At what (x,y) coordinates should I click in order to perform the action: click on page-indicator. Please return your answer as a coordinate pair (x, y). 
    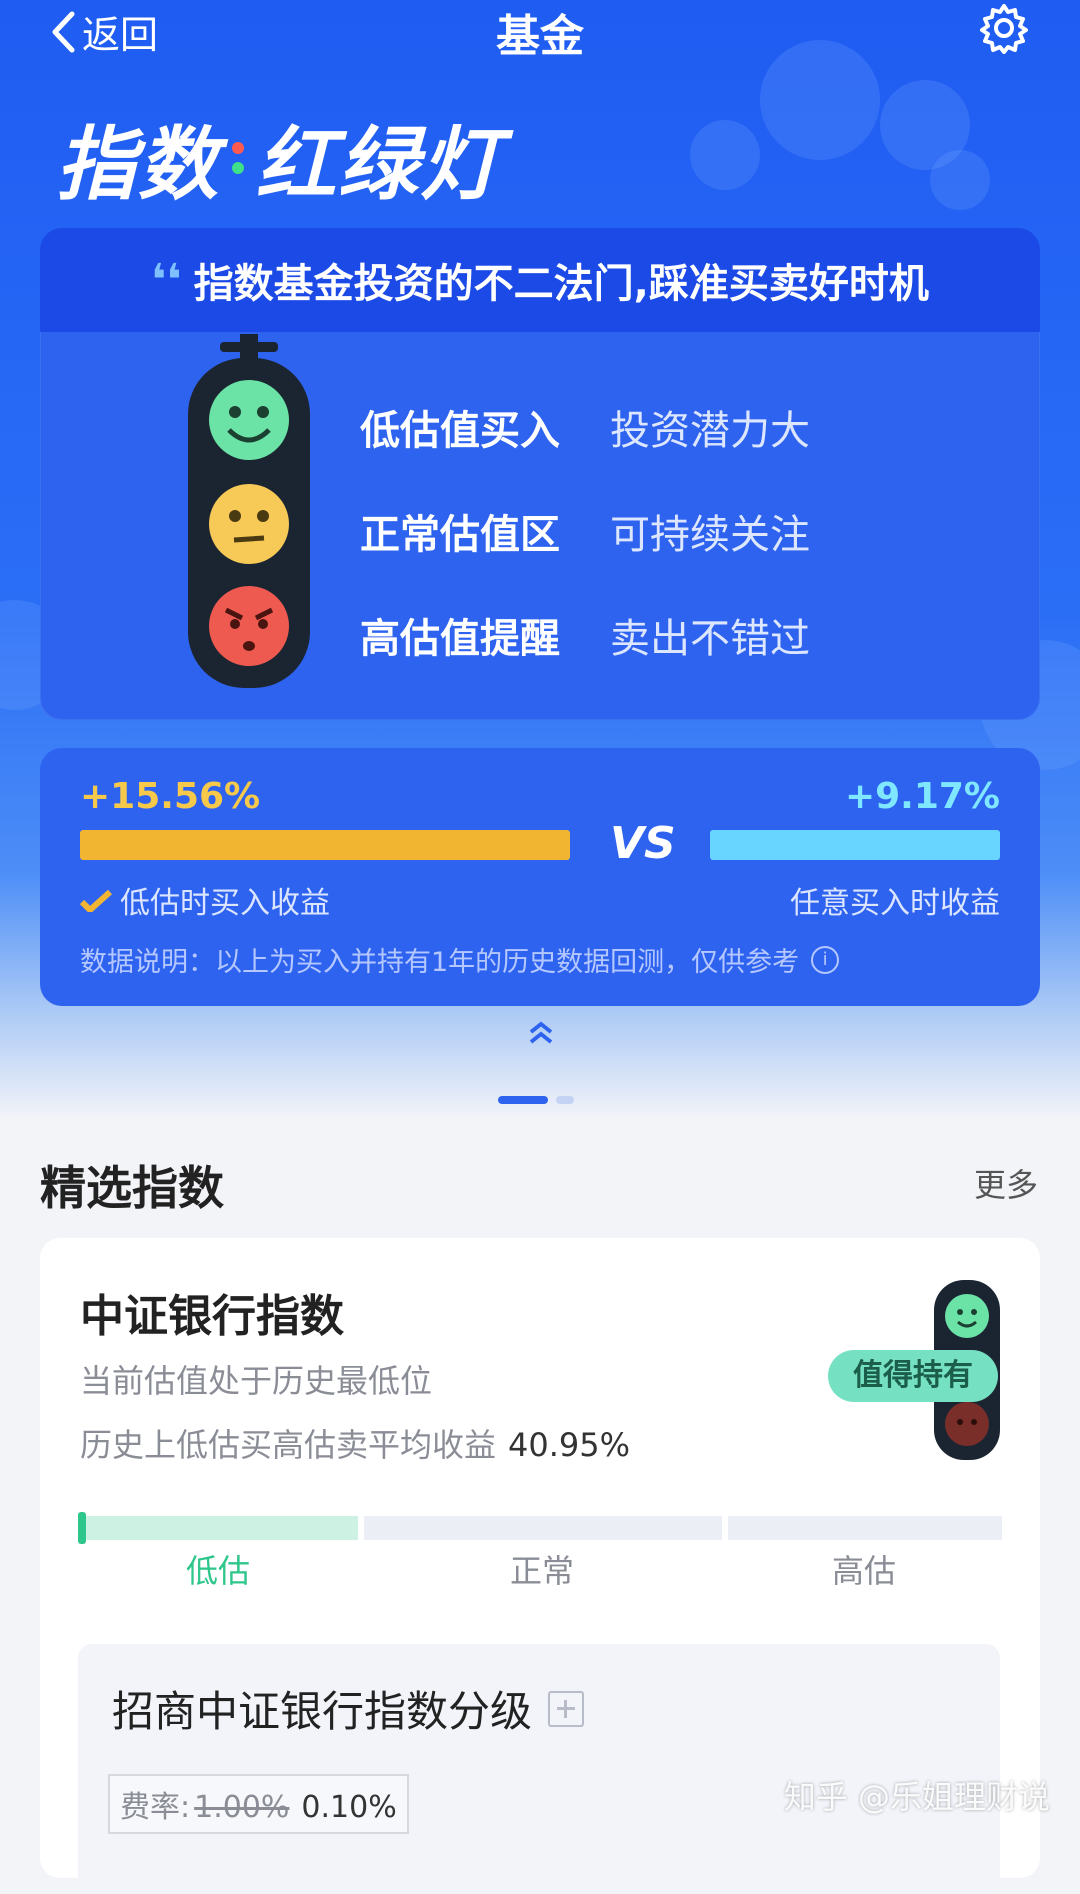
    Looking at the image, I should click on (536, 1100).